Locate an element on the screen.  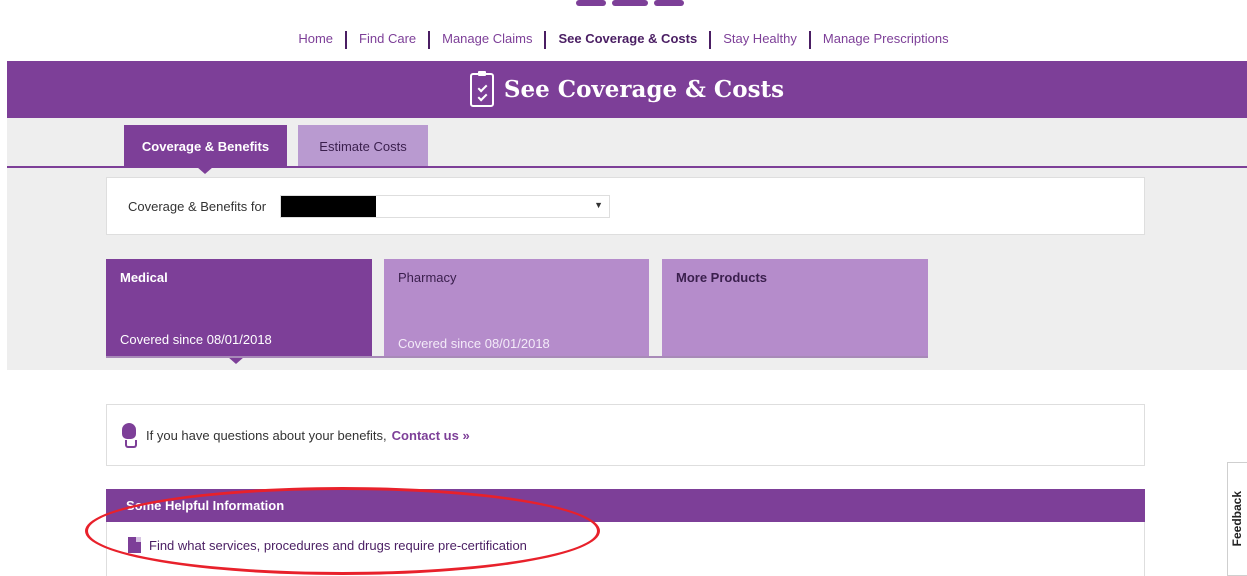
tab-divider is located at coordinates (627, 167).